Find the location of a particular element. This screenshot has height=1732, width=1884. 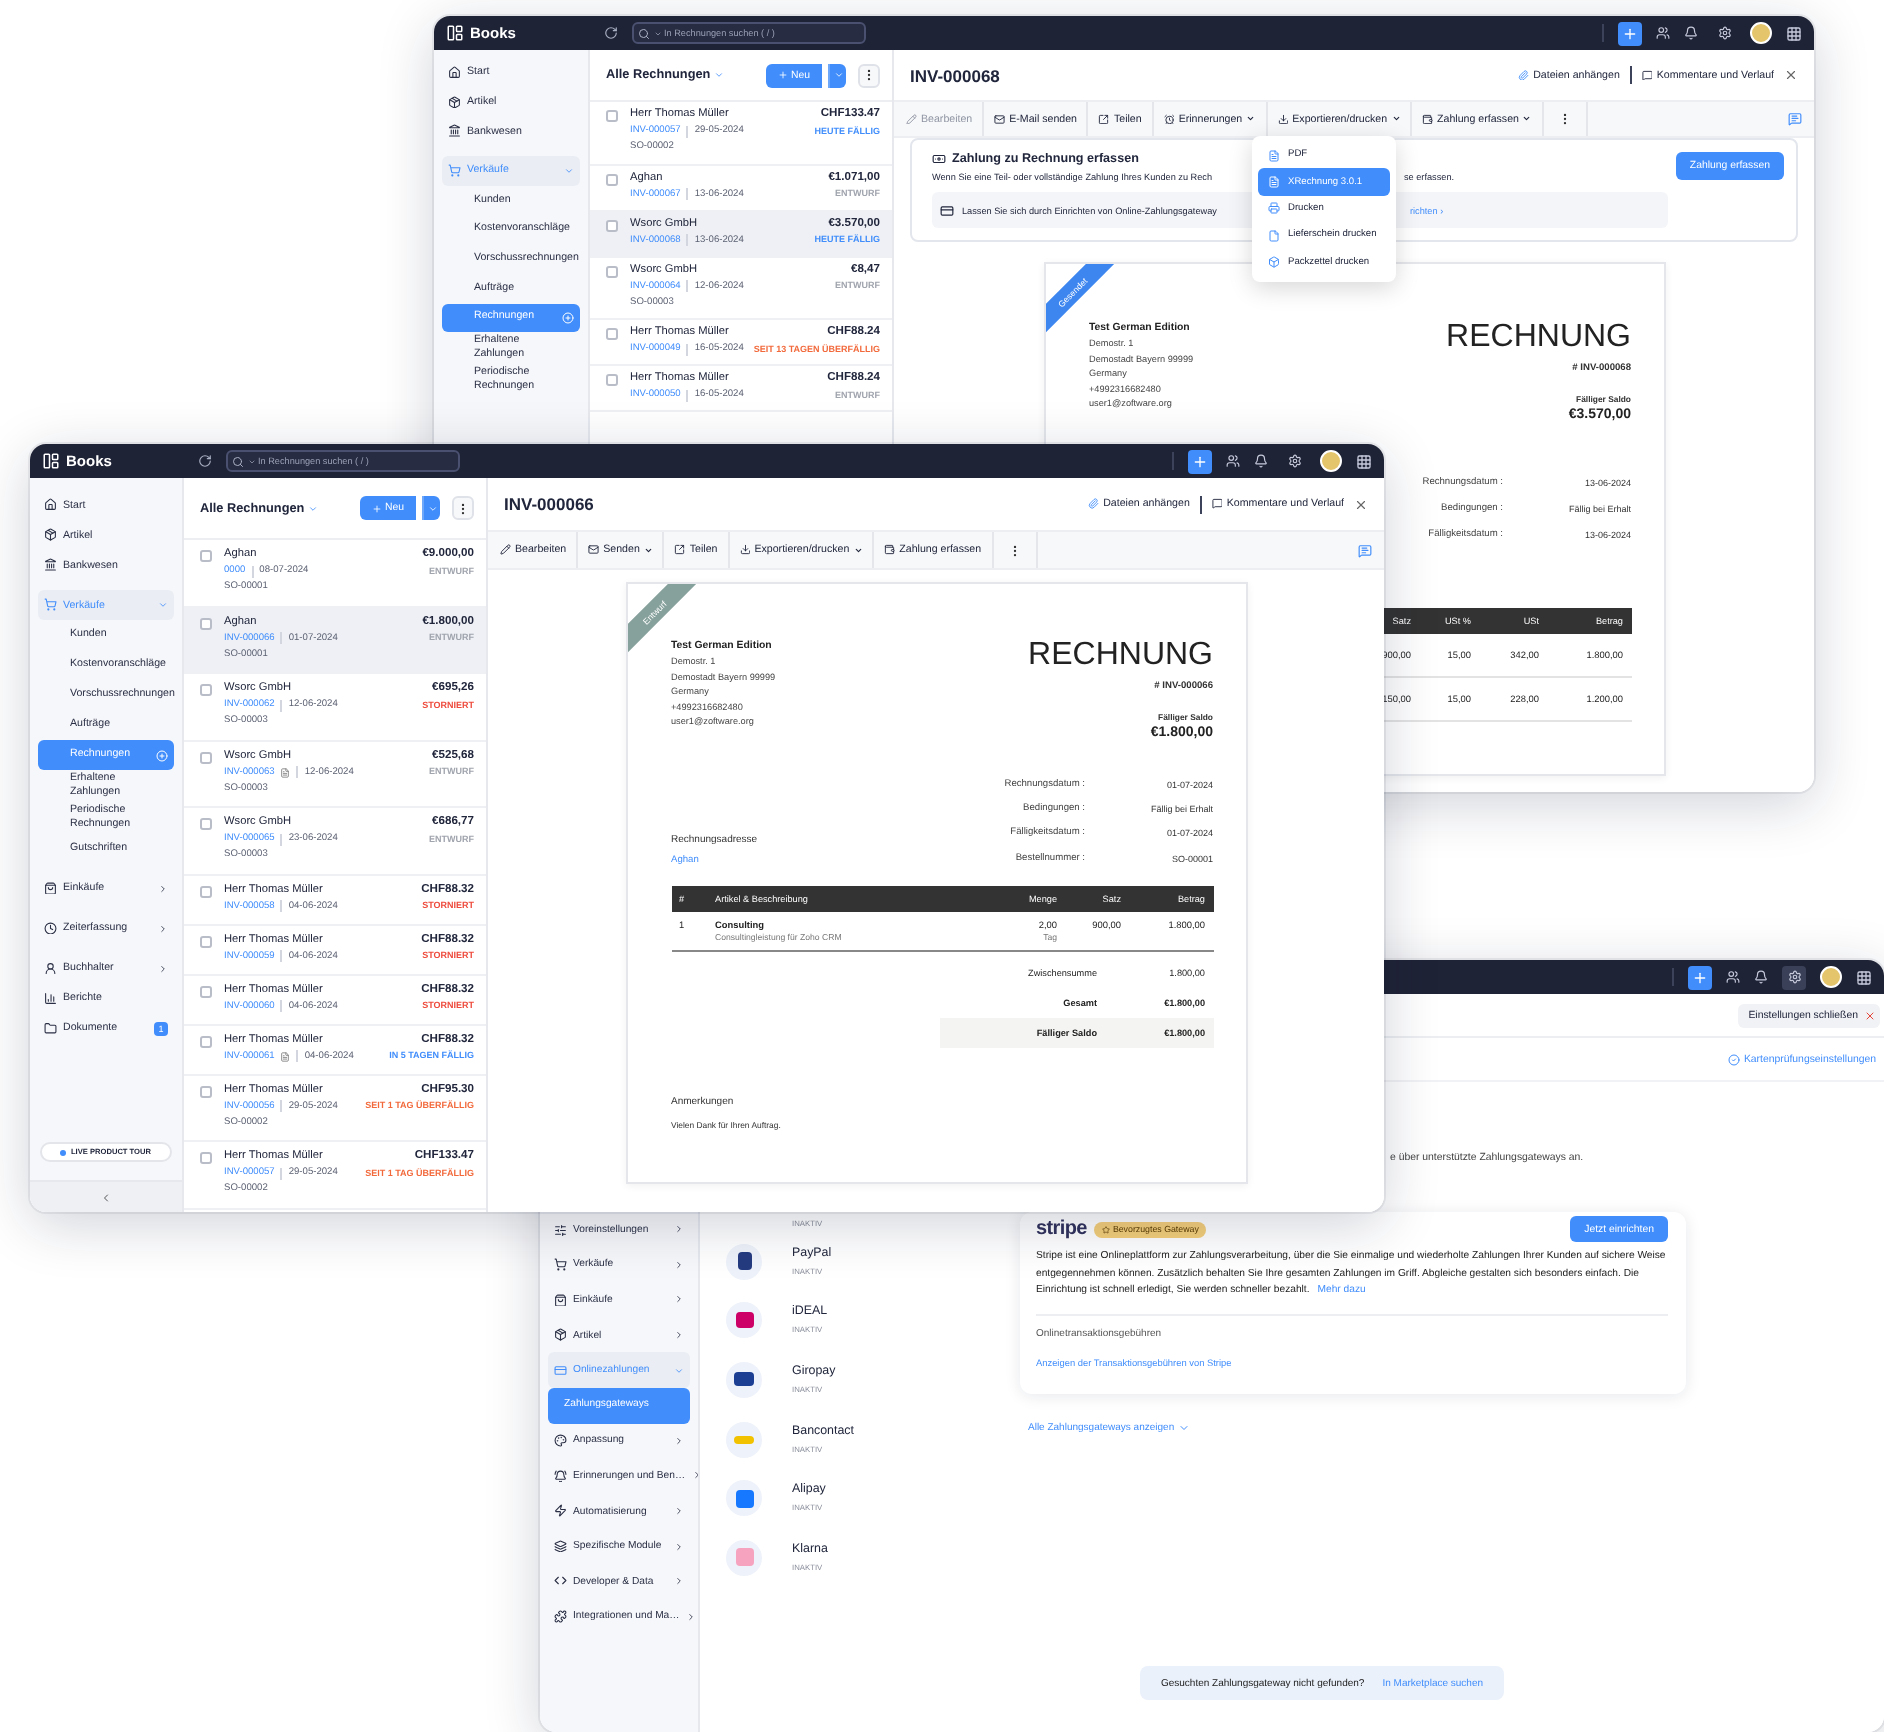

gateway-logo: stripe is located at coordinates (1061, 1229).